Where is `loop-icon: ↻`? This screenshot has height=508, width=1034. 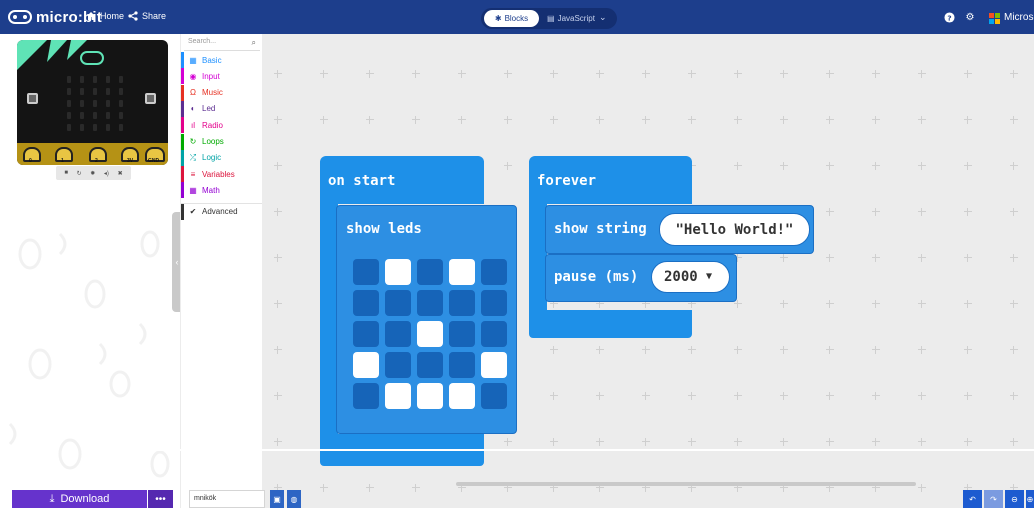 loop-icon: ↻ is located at coordinates (193, 141).